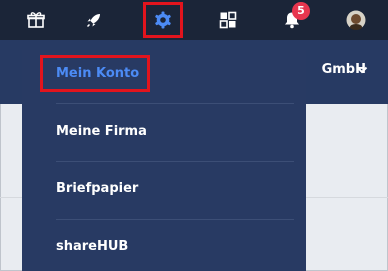 The height and width of the screenshot is (271, 388). I want to click on apps-icon, so click(228, 20).